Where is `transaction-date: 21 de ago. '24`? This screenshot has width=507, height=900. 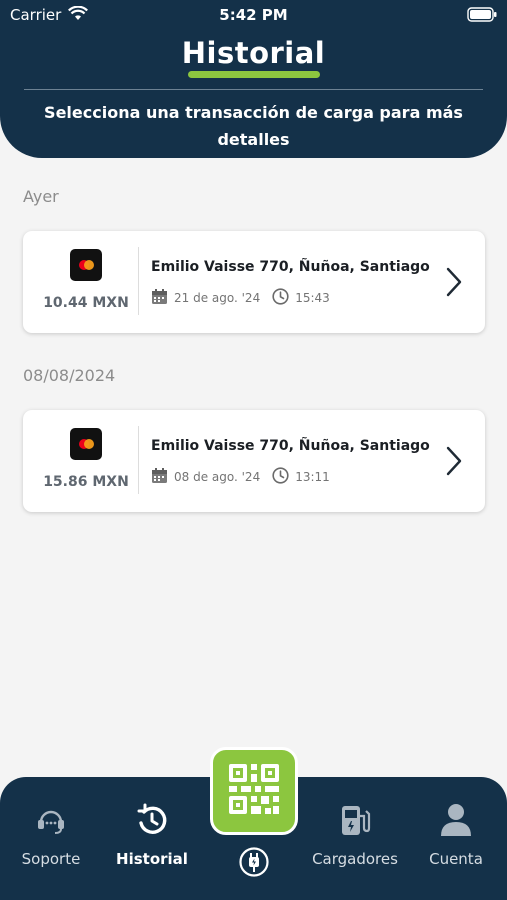
transaction-date: 21 de ago. '24 is located at coordinates (217, 298).